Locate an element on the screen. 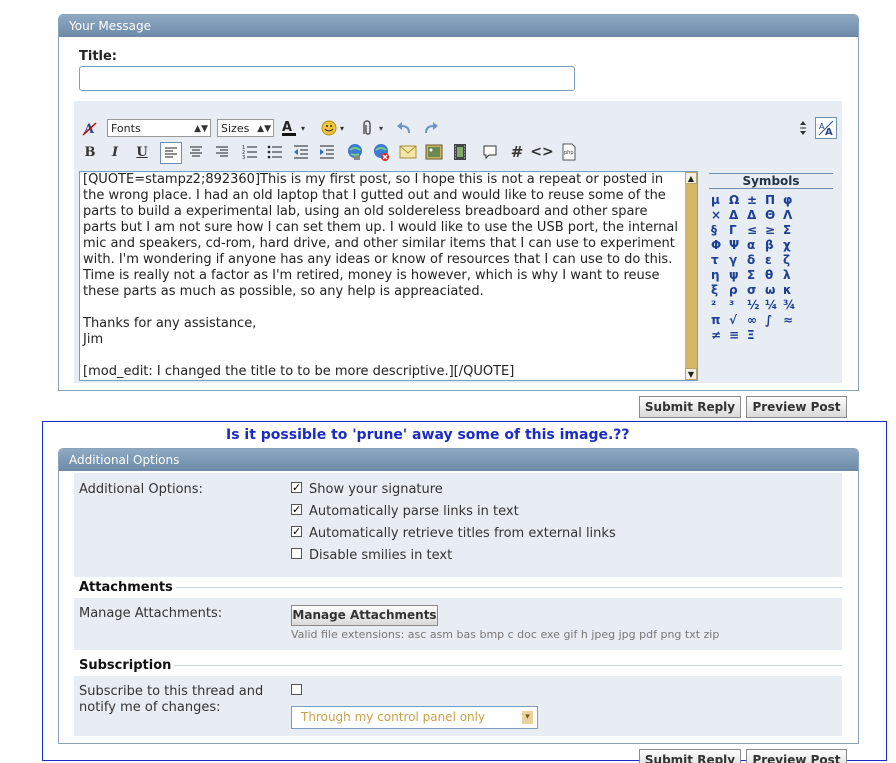 This screenshot has width=896, height=763. symbol-item: α is located at coordinates (756, 245).